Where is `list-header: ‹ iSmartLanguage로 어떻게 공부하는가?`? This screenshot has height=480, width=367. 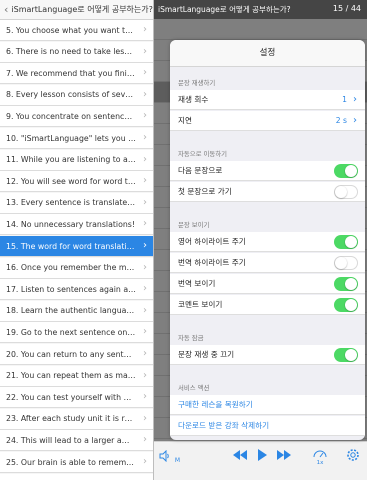 list-header: ‹ iSmartLanguage로 어떻게 공부하는가? is located at coordinates (76, 10).